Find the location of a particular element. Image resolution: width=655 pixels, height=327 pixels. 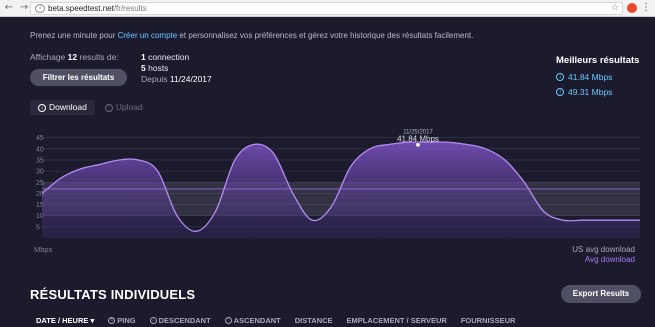

info-icon: i is located at coordinates (40, 8).